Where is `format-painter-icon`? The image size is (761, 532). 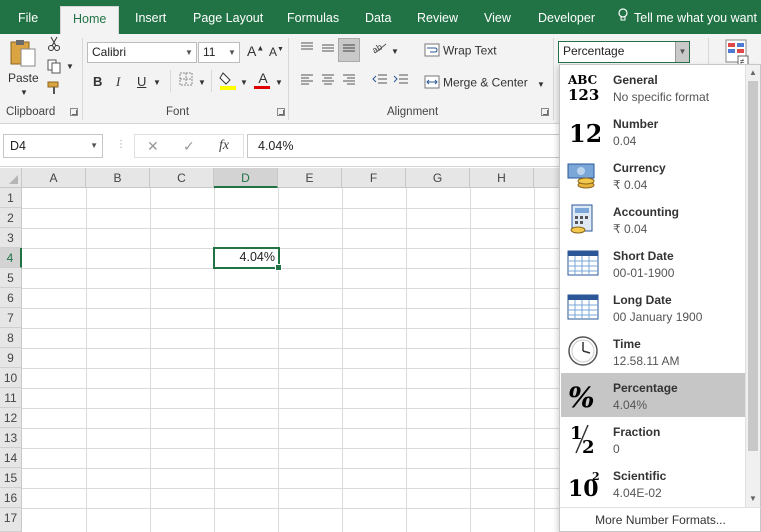 format-painter-icon is located at coordinates (54, 90).